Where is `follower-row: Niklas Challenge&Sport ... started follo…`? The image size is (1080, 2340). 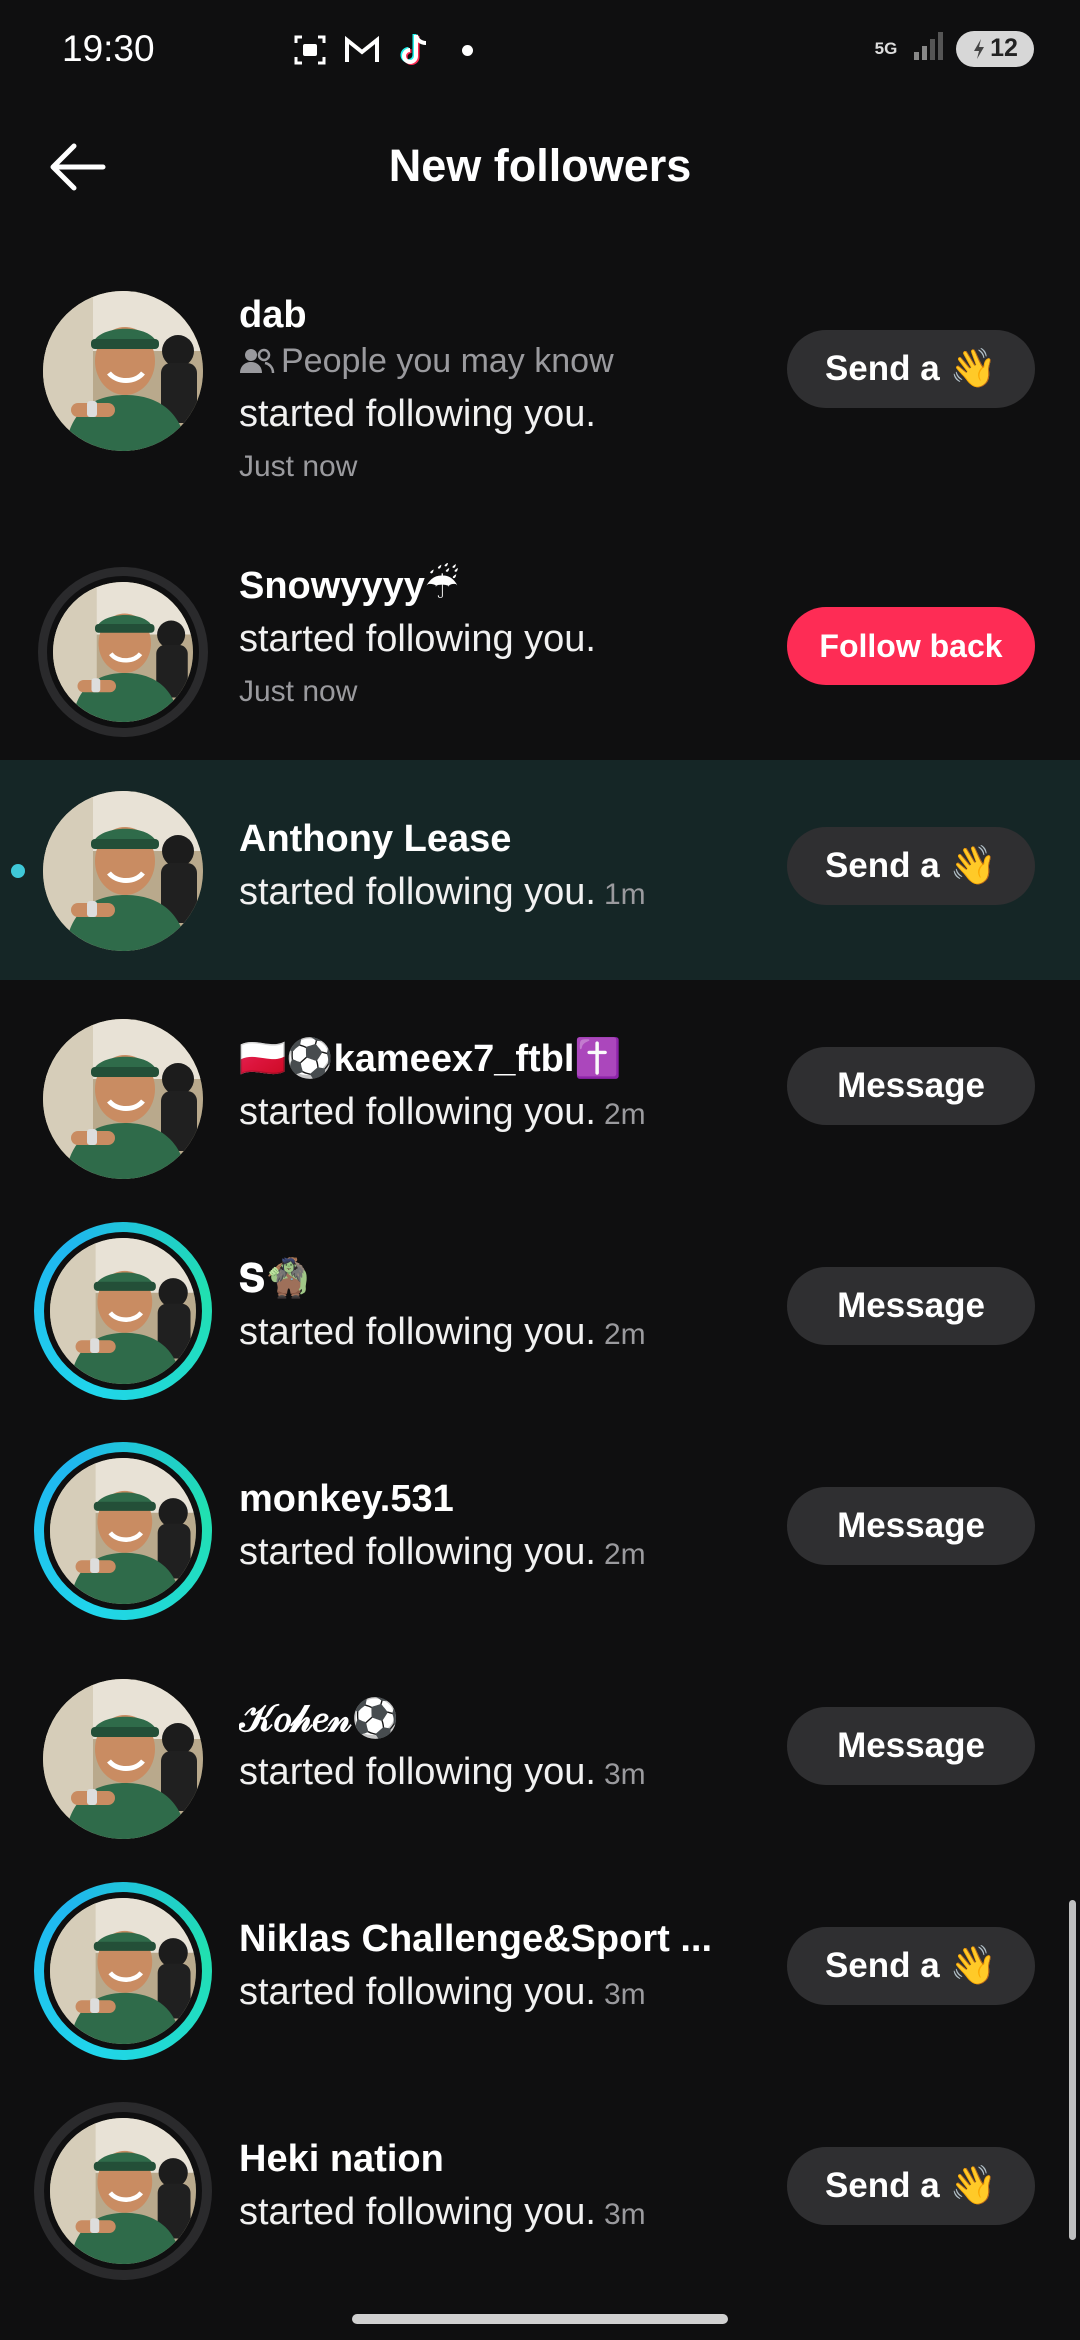 follower-row: Niklas Challenge&Sport ... started follo… is located at coordinates (540, 1980).